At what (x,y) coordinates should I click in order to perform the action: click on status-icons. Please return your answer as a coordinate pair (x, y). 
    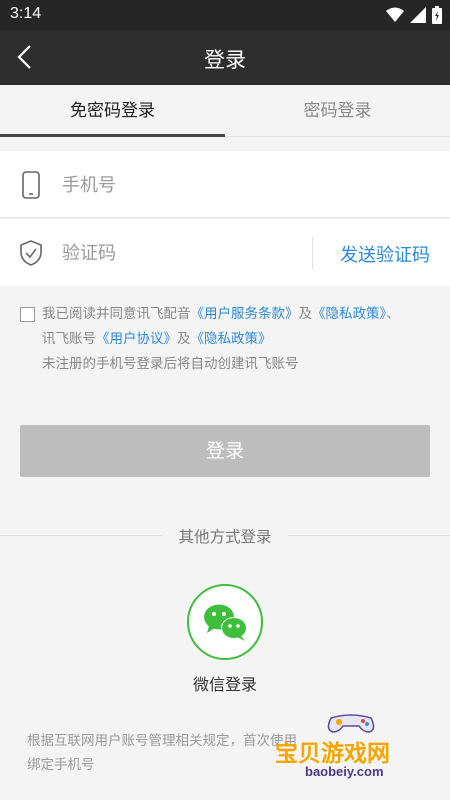
    Looking at the image, I should click on (414, 15).